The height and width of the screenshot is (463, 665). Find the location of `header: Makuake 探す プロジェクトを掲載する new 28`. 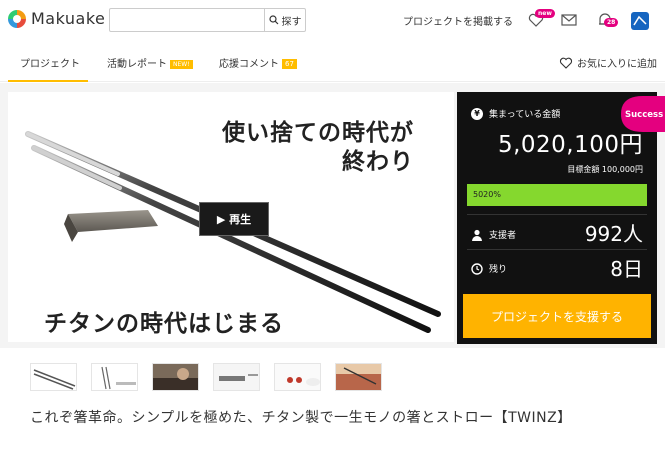

header: Makuake 探す プロジェクトを掲載する new 28 is located at coordinates (332, 20).